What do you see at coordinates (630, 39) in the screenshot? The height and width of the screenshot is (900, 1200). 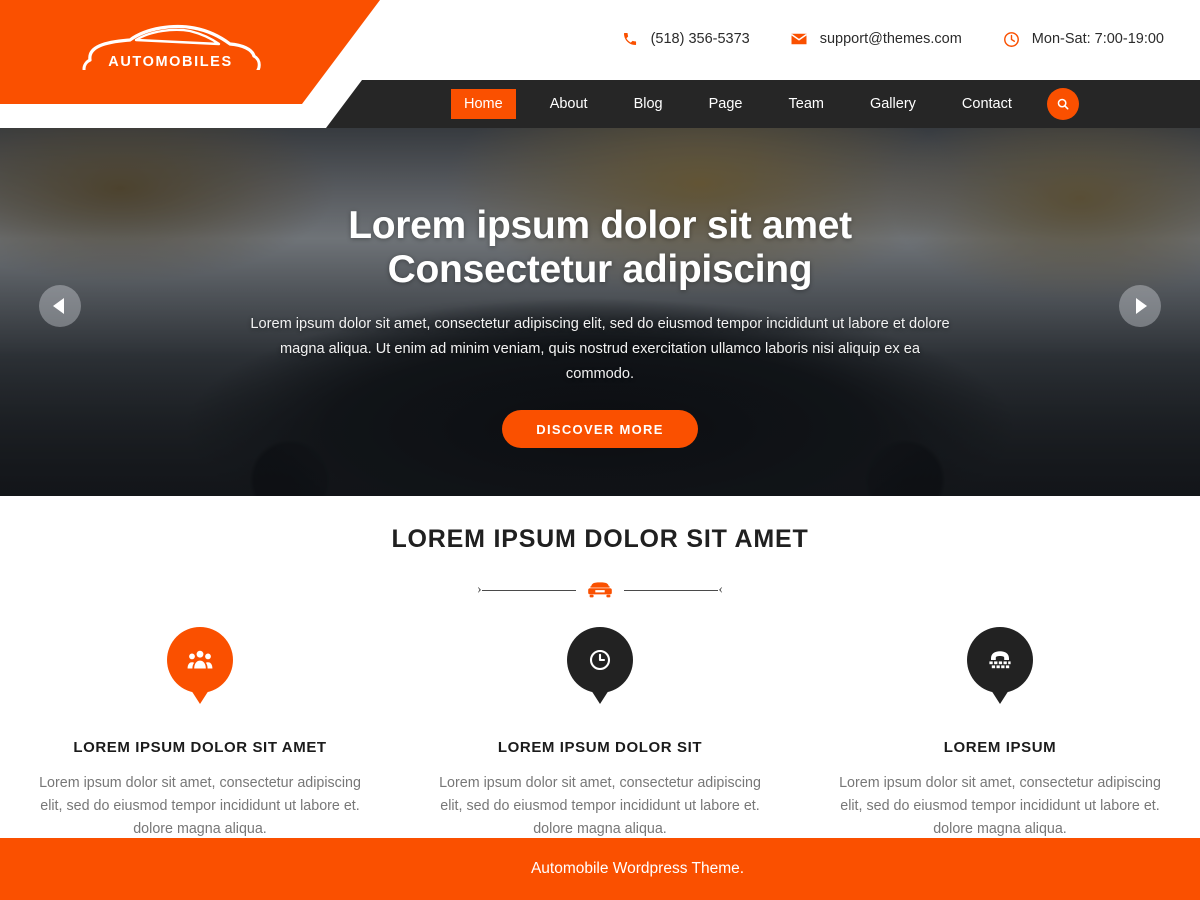 I see `phone-icon` at bounding box center [630, 39].